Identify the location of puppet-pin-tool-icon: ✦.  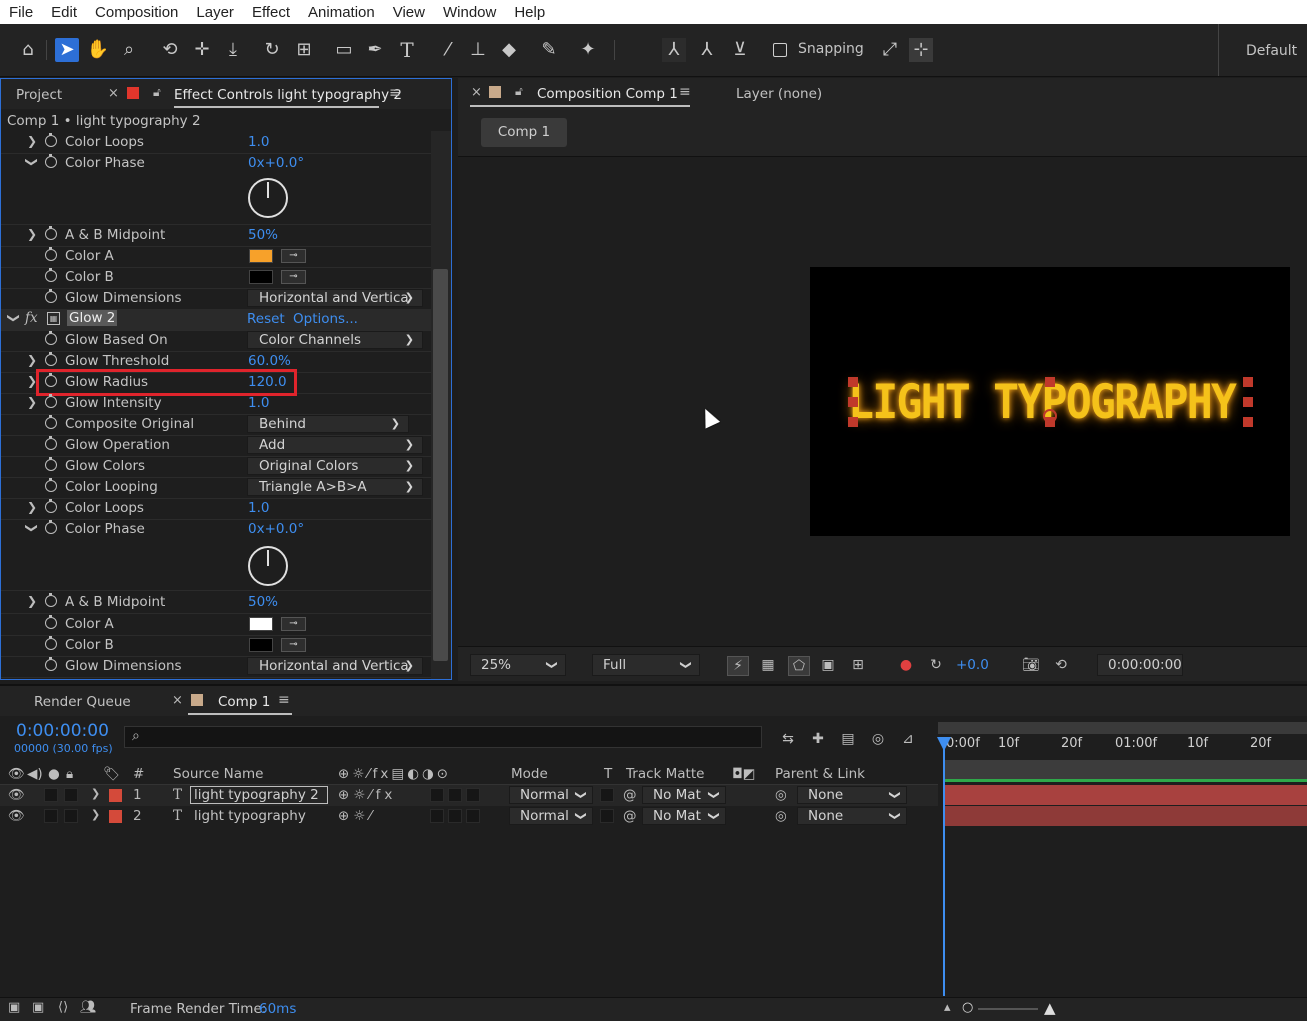
(588, 50).